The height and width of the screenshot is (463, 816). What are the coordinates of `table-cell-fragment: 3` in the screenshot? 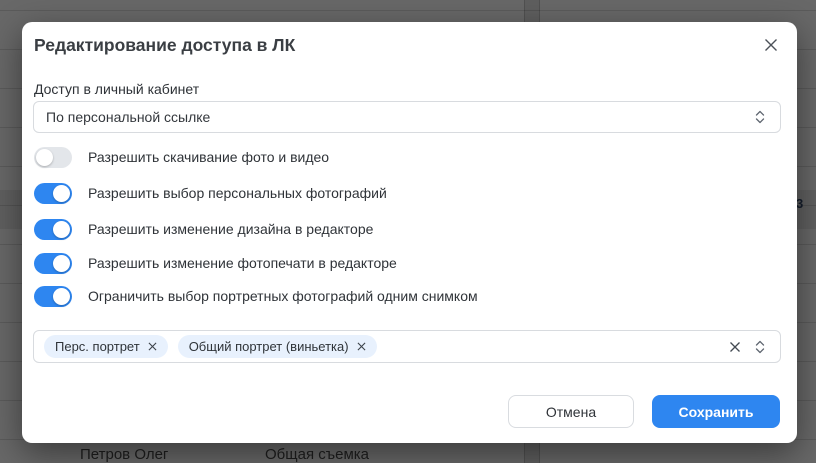 It's located at (800, 203).